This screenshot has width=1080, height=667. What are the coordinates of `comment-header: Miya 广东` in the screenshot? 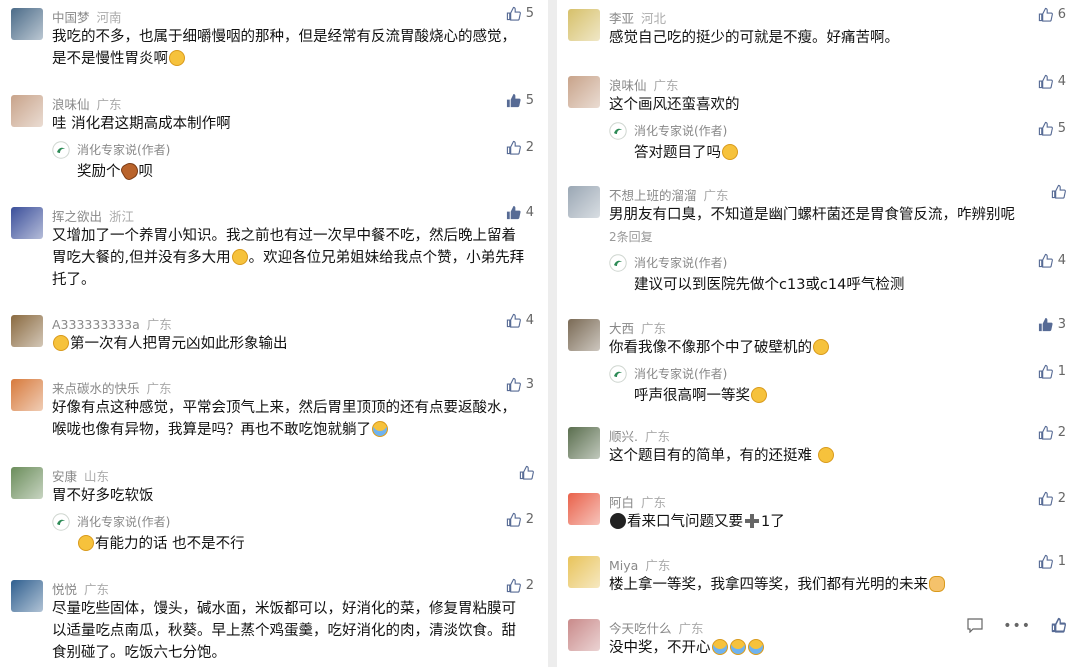 It's located at (639, 564).